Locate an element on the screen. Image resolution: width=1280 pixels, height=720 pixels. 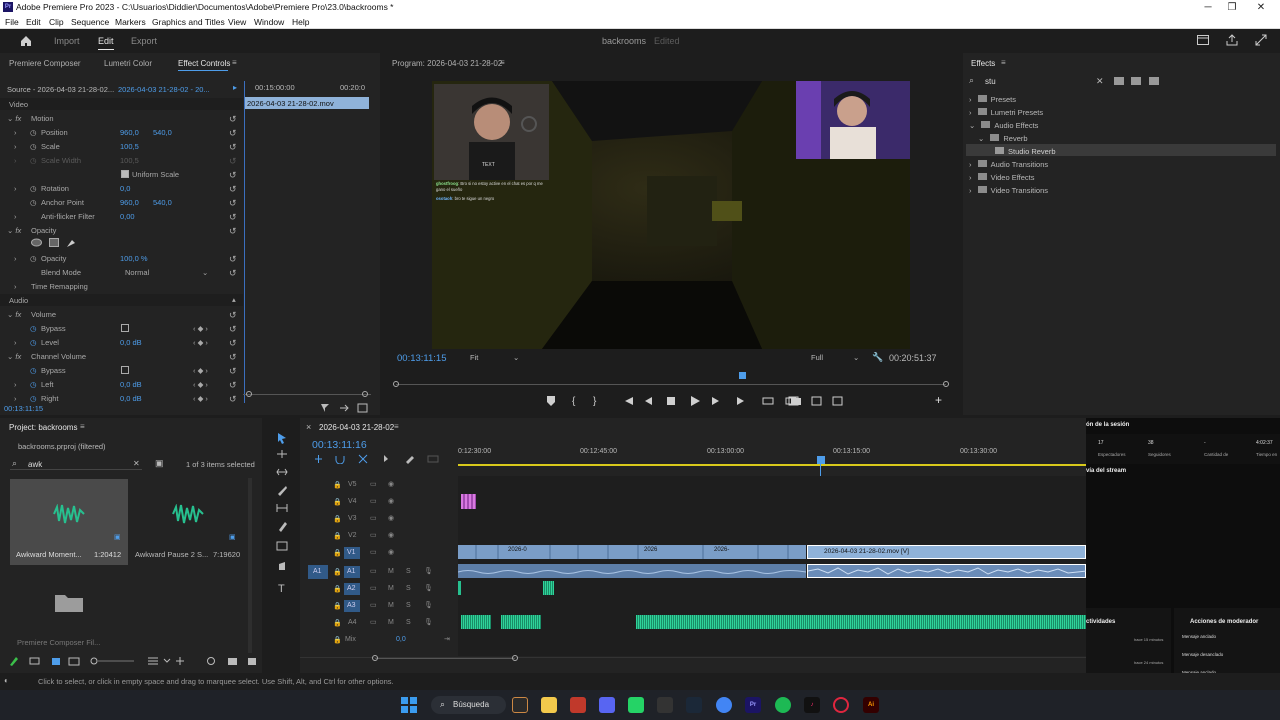
share-icon is located at coordinates (1232, 40).